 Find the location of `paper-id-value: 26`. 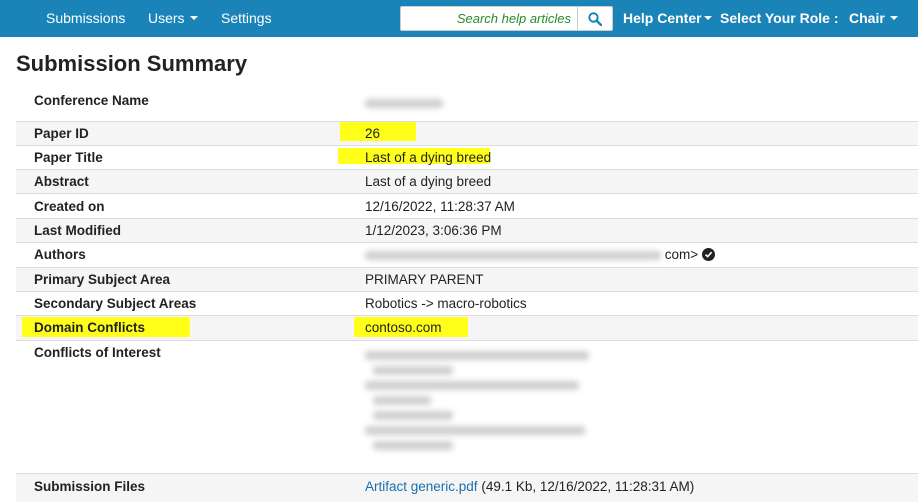

paper-id-value: 26 is located at coordinates (373, 133).